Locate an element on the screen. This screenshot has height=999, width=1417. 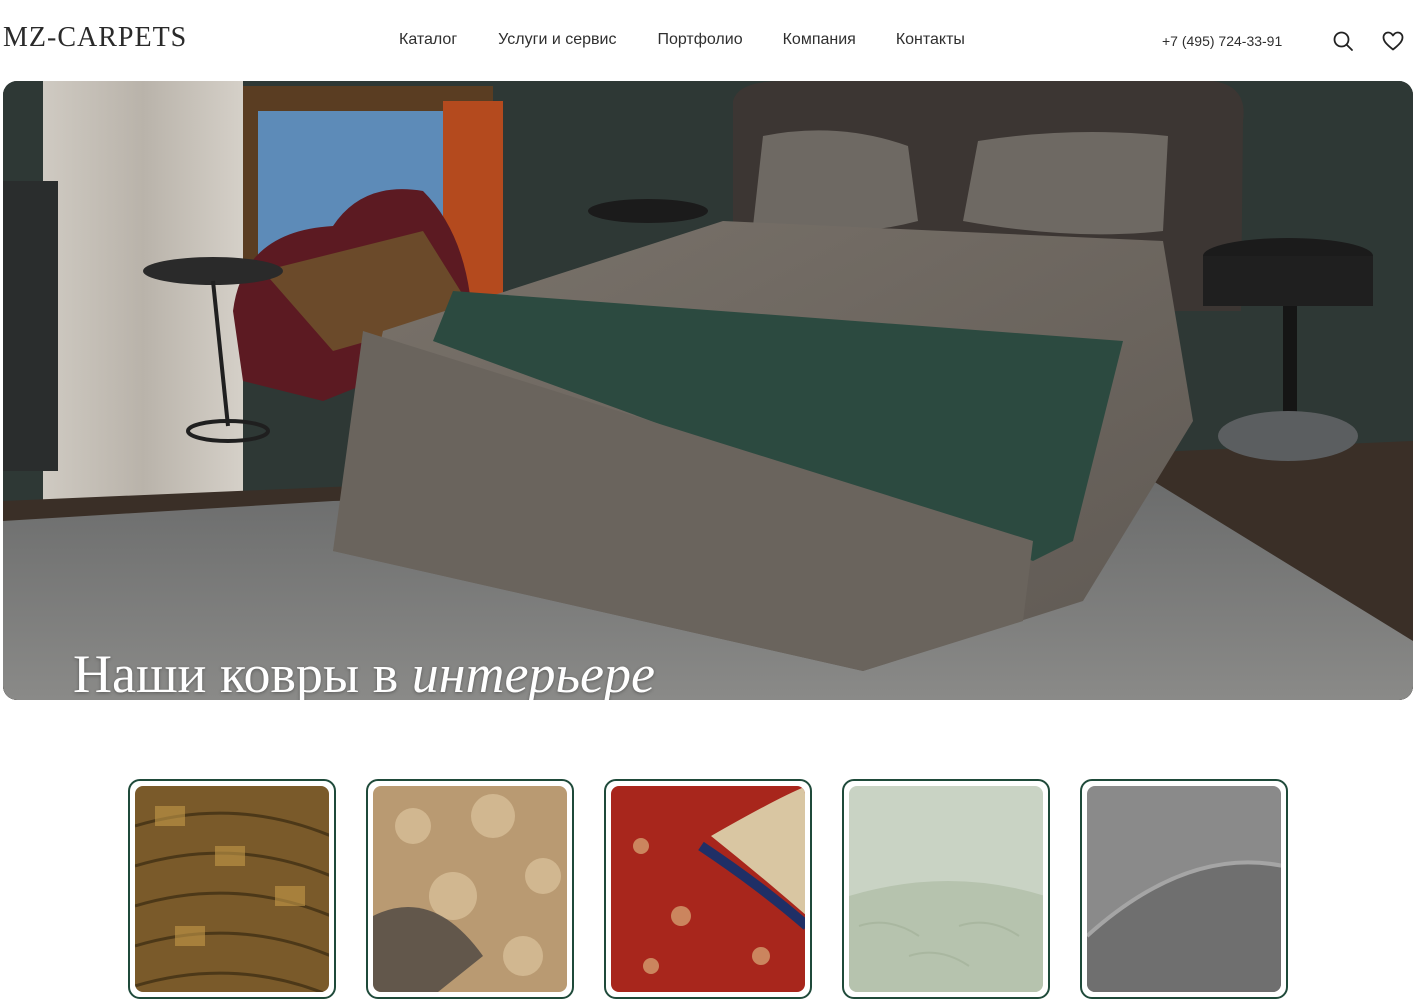
nav-contacts: Контакты is located at coordinates (930, 40).